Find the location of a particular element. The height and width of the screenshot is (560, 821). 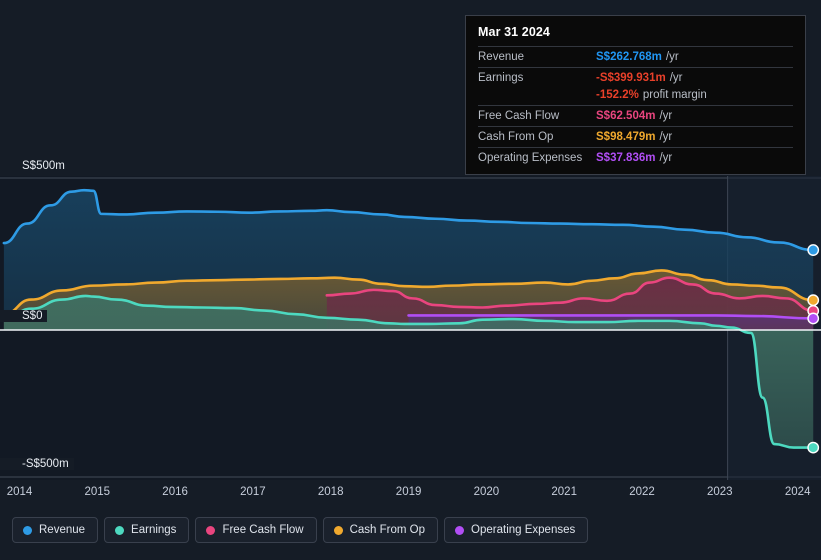

tooltip-metric-name: Free Cash Flow is located at coordinates (519, 116).